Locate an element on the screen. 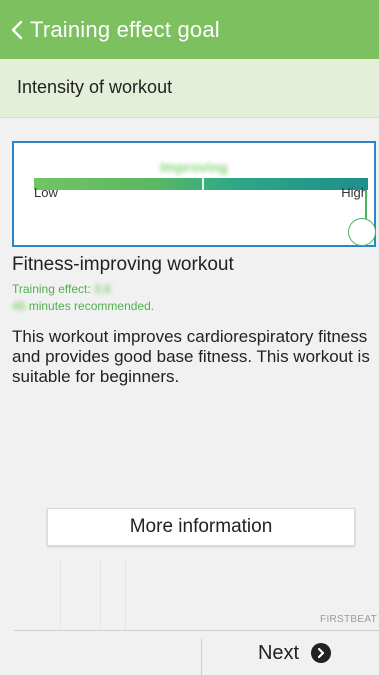 This screenshot has height=675, width=379. section-title: Intensity of workout is located at coordinates (95, 87).